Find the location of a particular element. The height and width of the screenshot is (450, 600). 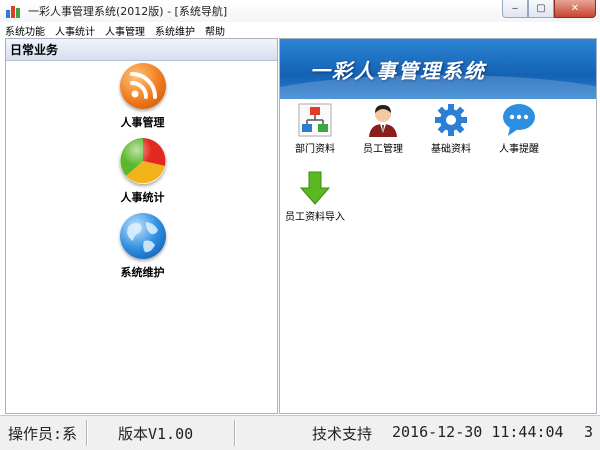

tool-basic-info: 基础资料 is located at coordinates (451, 129).